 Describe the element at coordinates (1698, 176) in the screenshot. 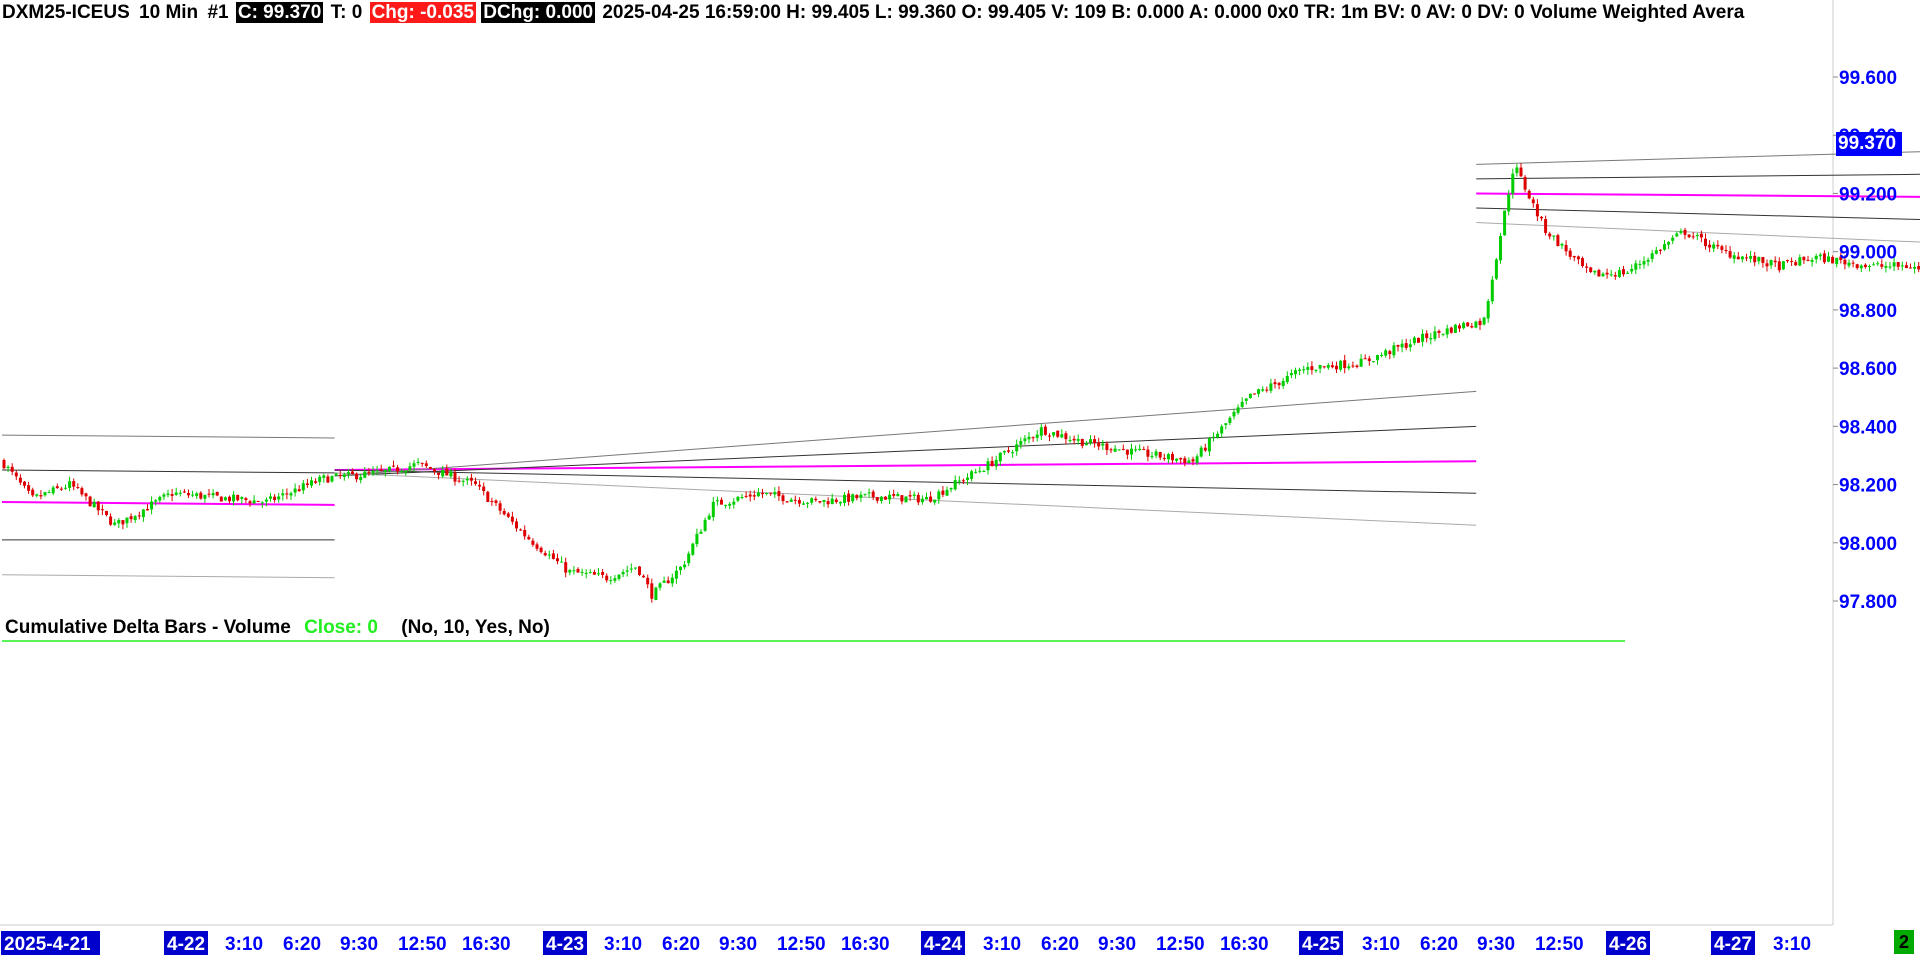

I see `band-1-upper` at that location.